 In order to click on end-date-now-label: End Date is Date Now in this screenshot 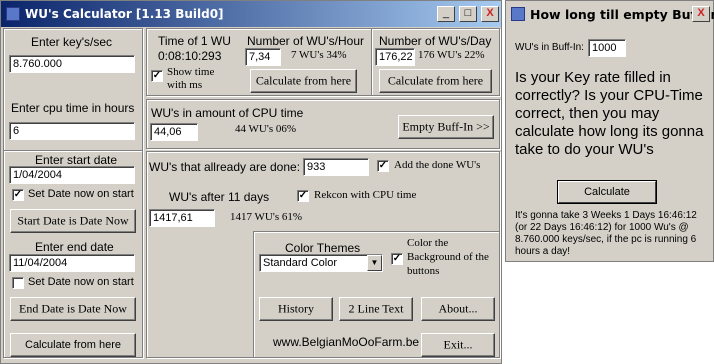, I will do `click(73, 308)`.